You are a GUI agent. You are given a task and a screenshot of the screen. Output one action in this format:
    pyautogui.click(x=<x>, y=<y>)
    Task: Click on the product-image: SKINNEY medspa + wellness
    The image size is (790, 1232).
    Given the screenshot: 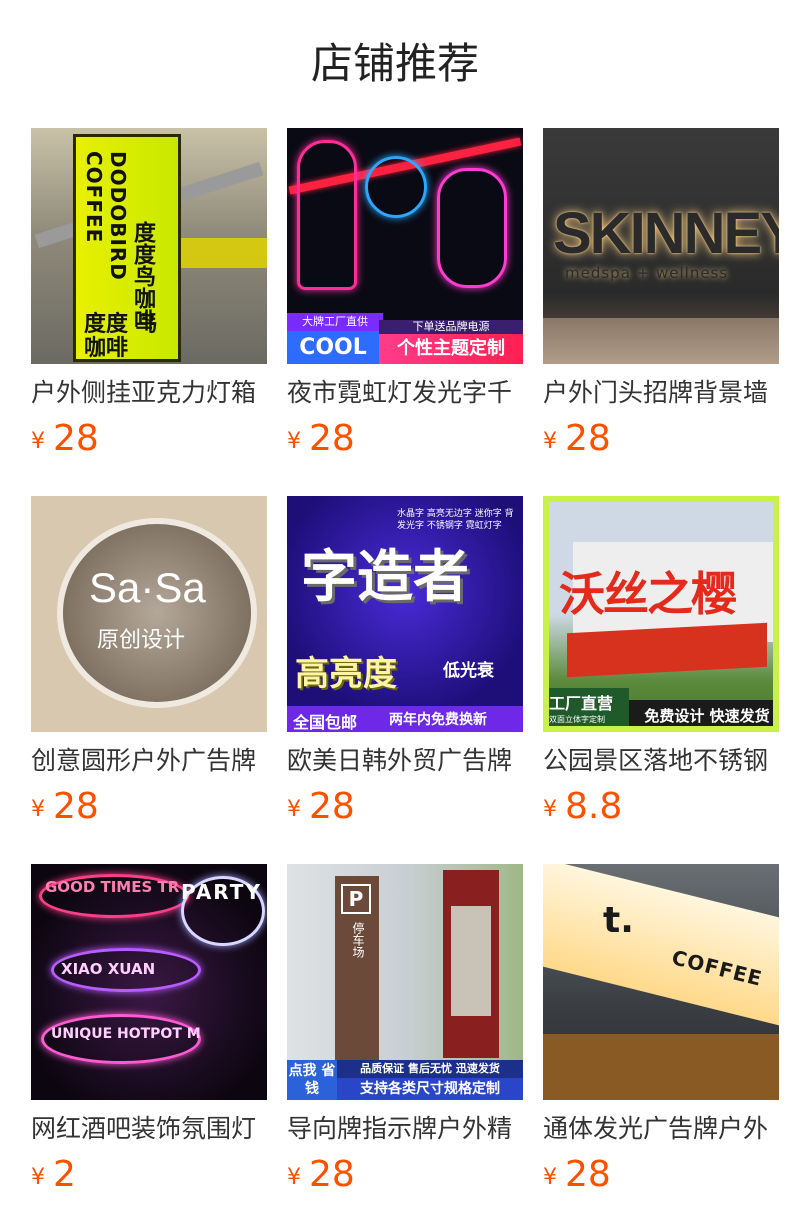 What is the action you would take?
    pyautogui.click(x=661, y=246)
    